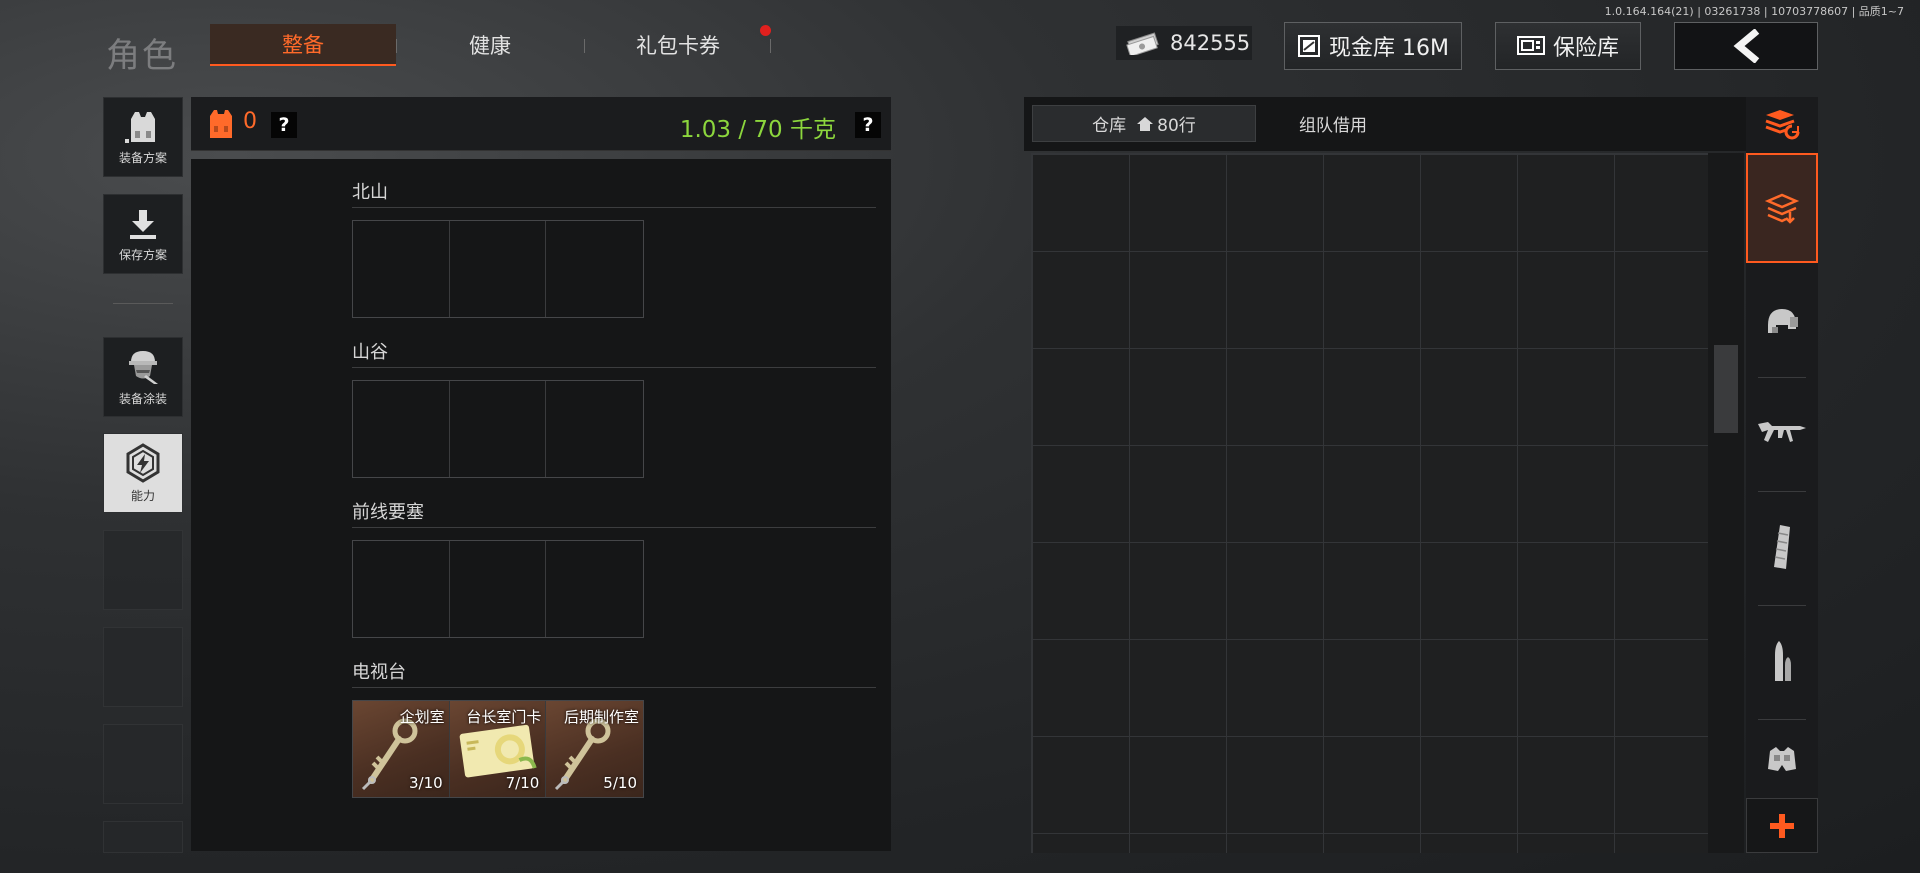 This screenshot has width=1920, height=873. I want to click on sidebar-item-label: 装备方案, so click(142, 157).